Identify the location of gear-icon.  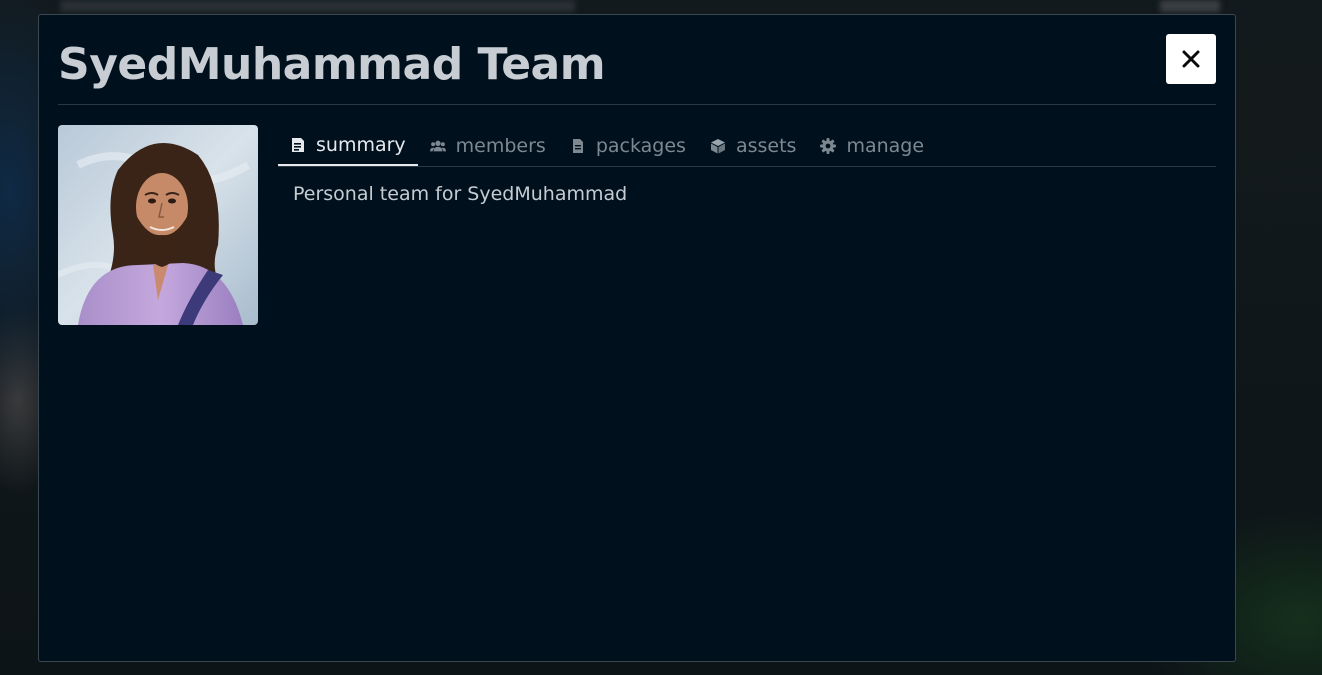
(828, 145).